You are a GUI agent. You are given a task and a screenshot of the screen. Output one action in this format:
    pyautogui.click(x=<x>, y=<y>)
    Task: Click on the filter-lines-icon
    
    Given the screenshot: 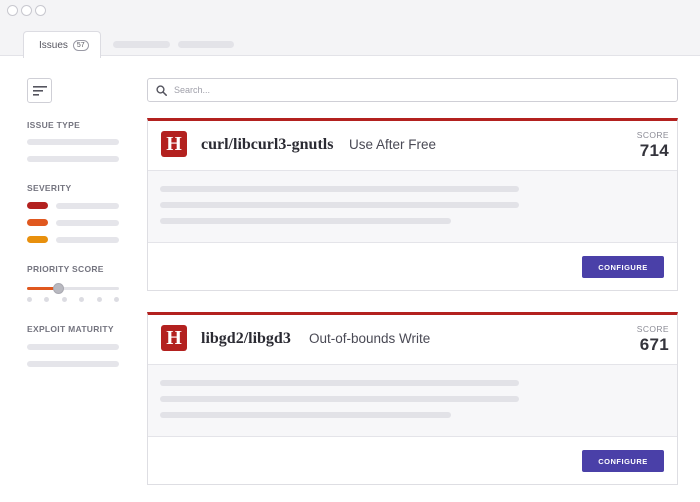 What is the action you would take?
    pyautogui.click(x=40, y=91)
    